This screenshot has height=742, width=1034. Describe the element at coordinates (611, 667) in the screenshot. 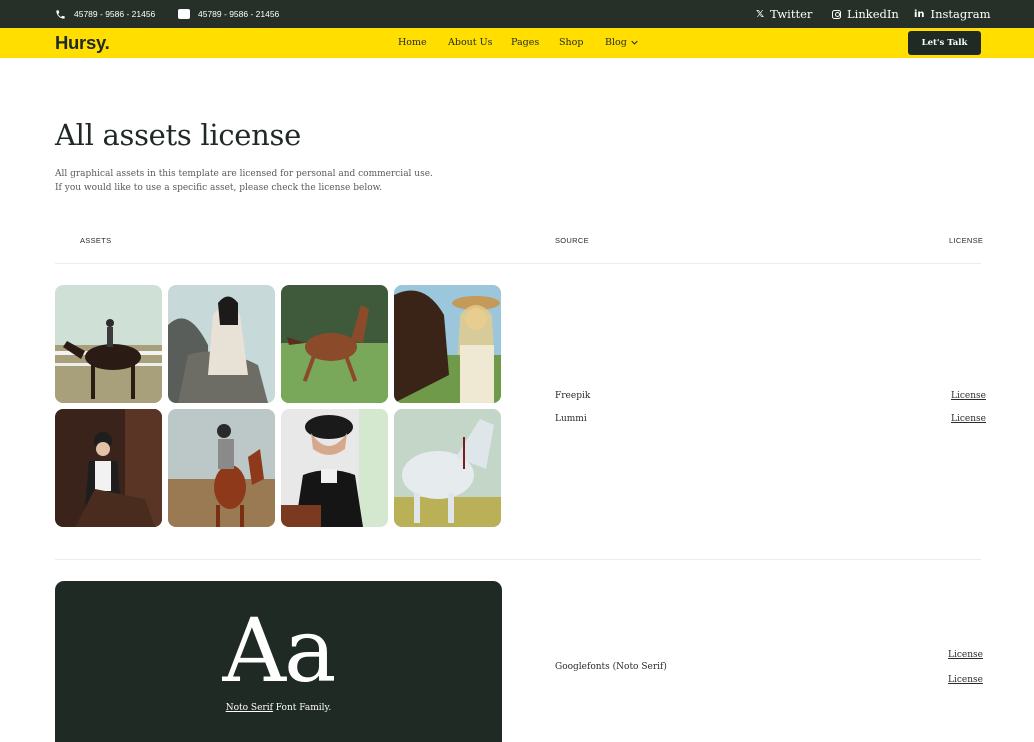

I see `source-googlefonts: Googlefonts (Noto Serif)` at that location.